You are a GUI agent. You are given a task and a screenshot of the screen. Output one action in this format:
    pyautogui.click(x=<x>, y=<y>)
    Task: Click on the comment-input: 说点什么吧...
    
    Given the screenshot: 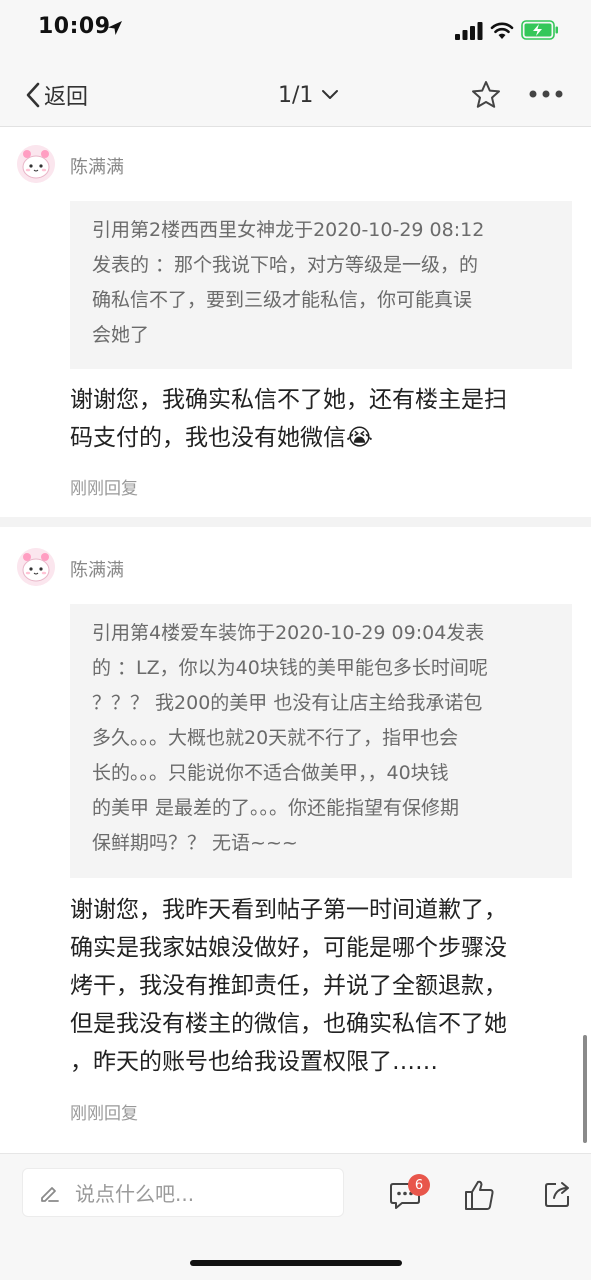 What is the action you would take?
    pyautogui.click(x=183, y=1192)
    